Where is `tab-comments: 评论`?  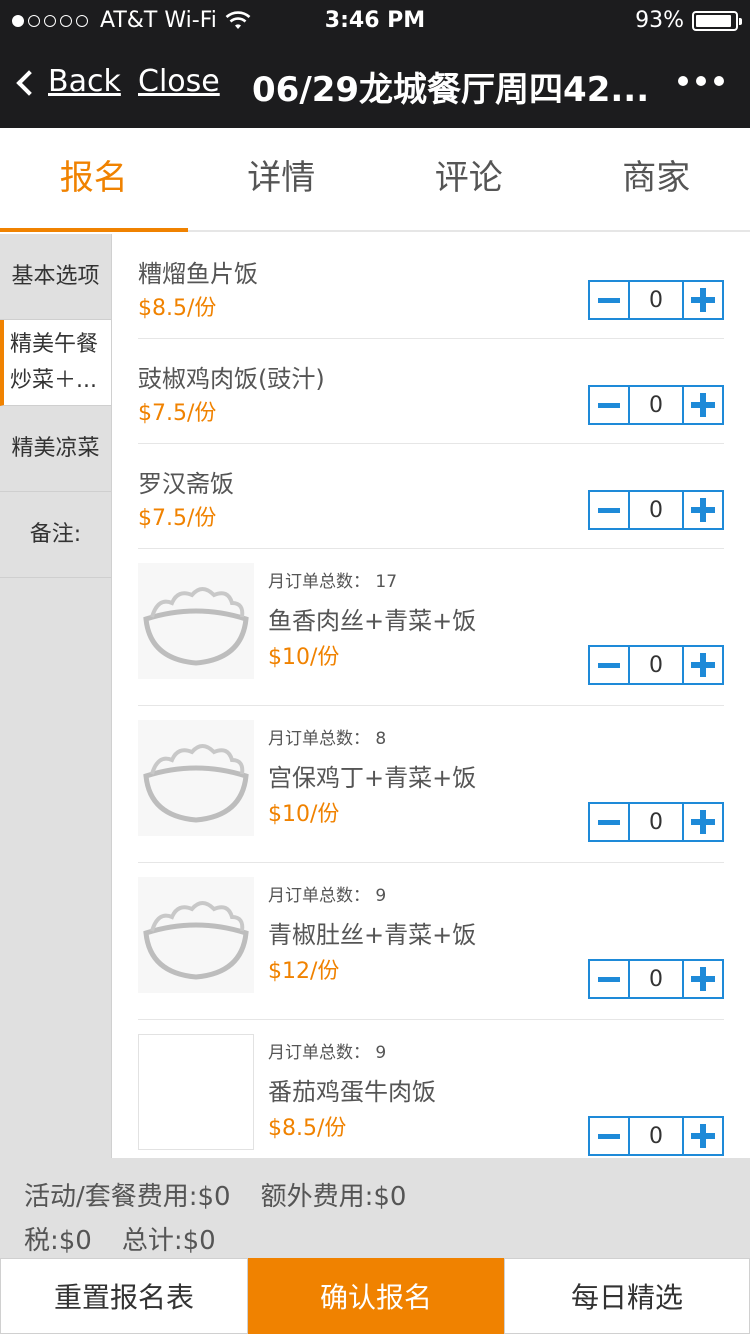 tab-comments: 评论 is located at coordinates (469, 179).